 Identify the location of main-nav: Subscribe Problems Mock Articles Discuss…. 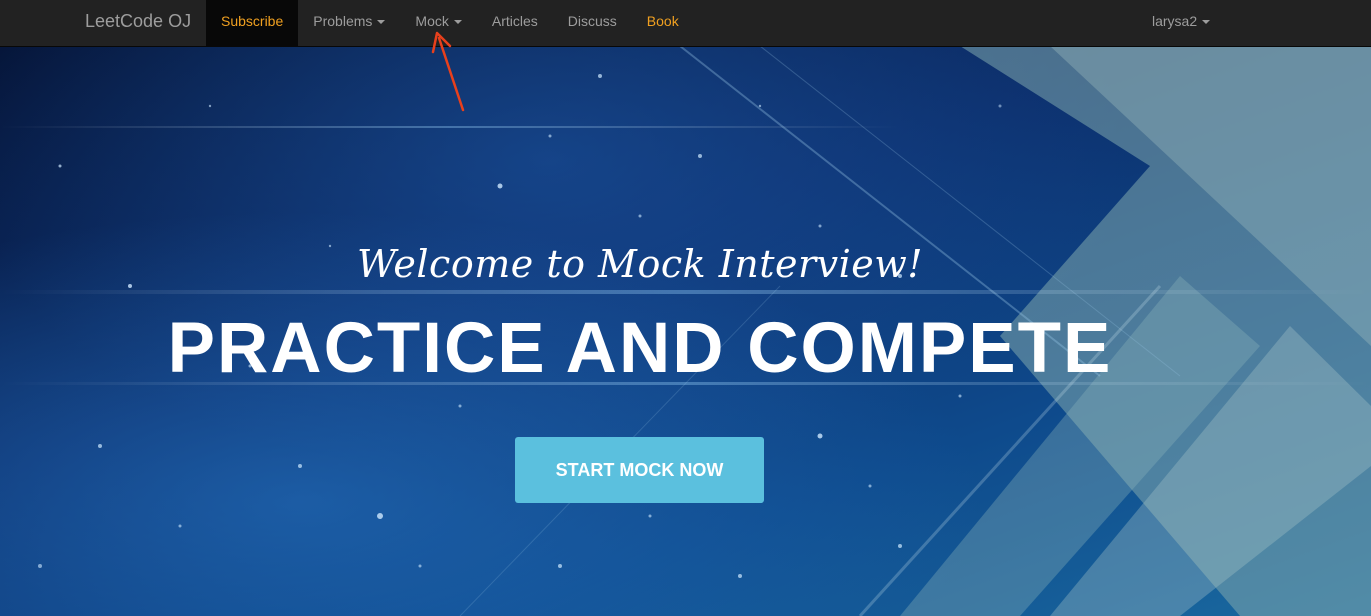
(450, 23).